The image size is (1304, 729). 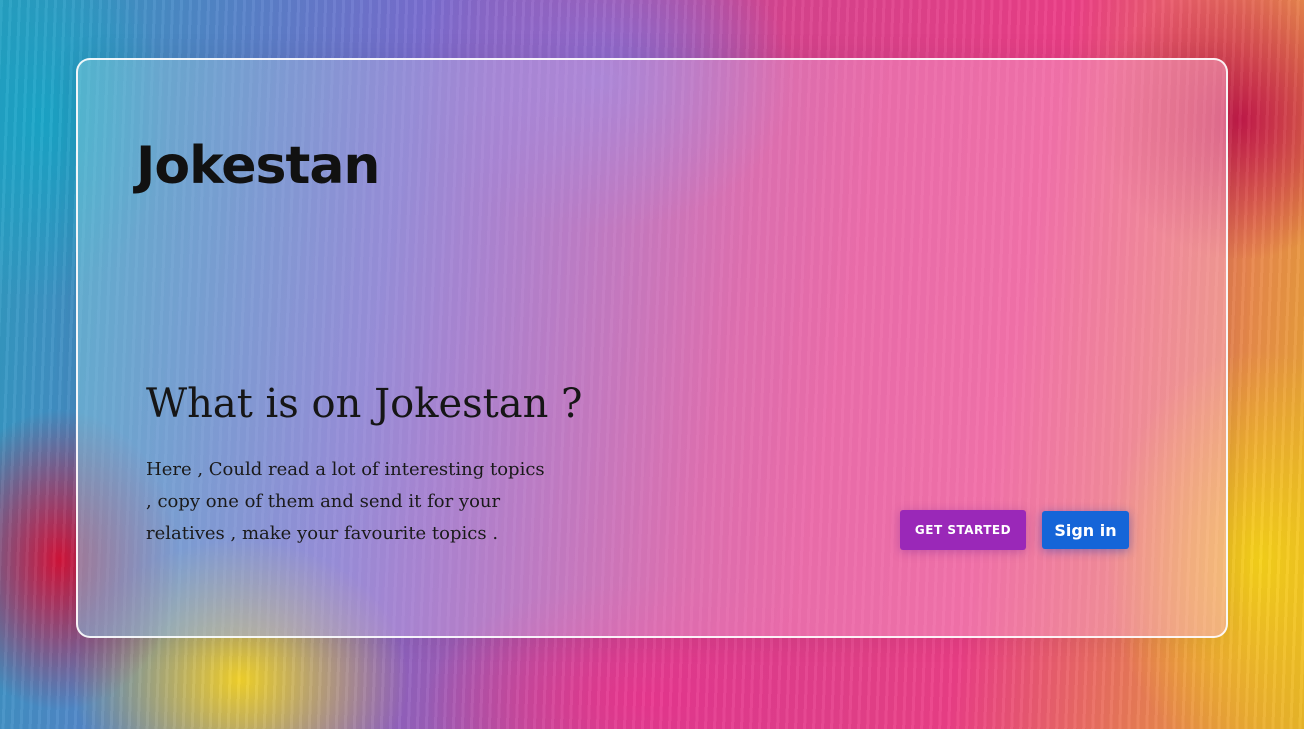 What do you see at coordinates (1085, 530) in the screenshot?
I see `sign-in-button: Sign in` at bounding box center [1085, 530].